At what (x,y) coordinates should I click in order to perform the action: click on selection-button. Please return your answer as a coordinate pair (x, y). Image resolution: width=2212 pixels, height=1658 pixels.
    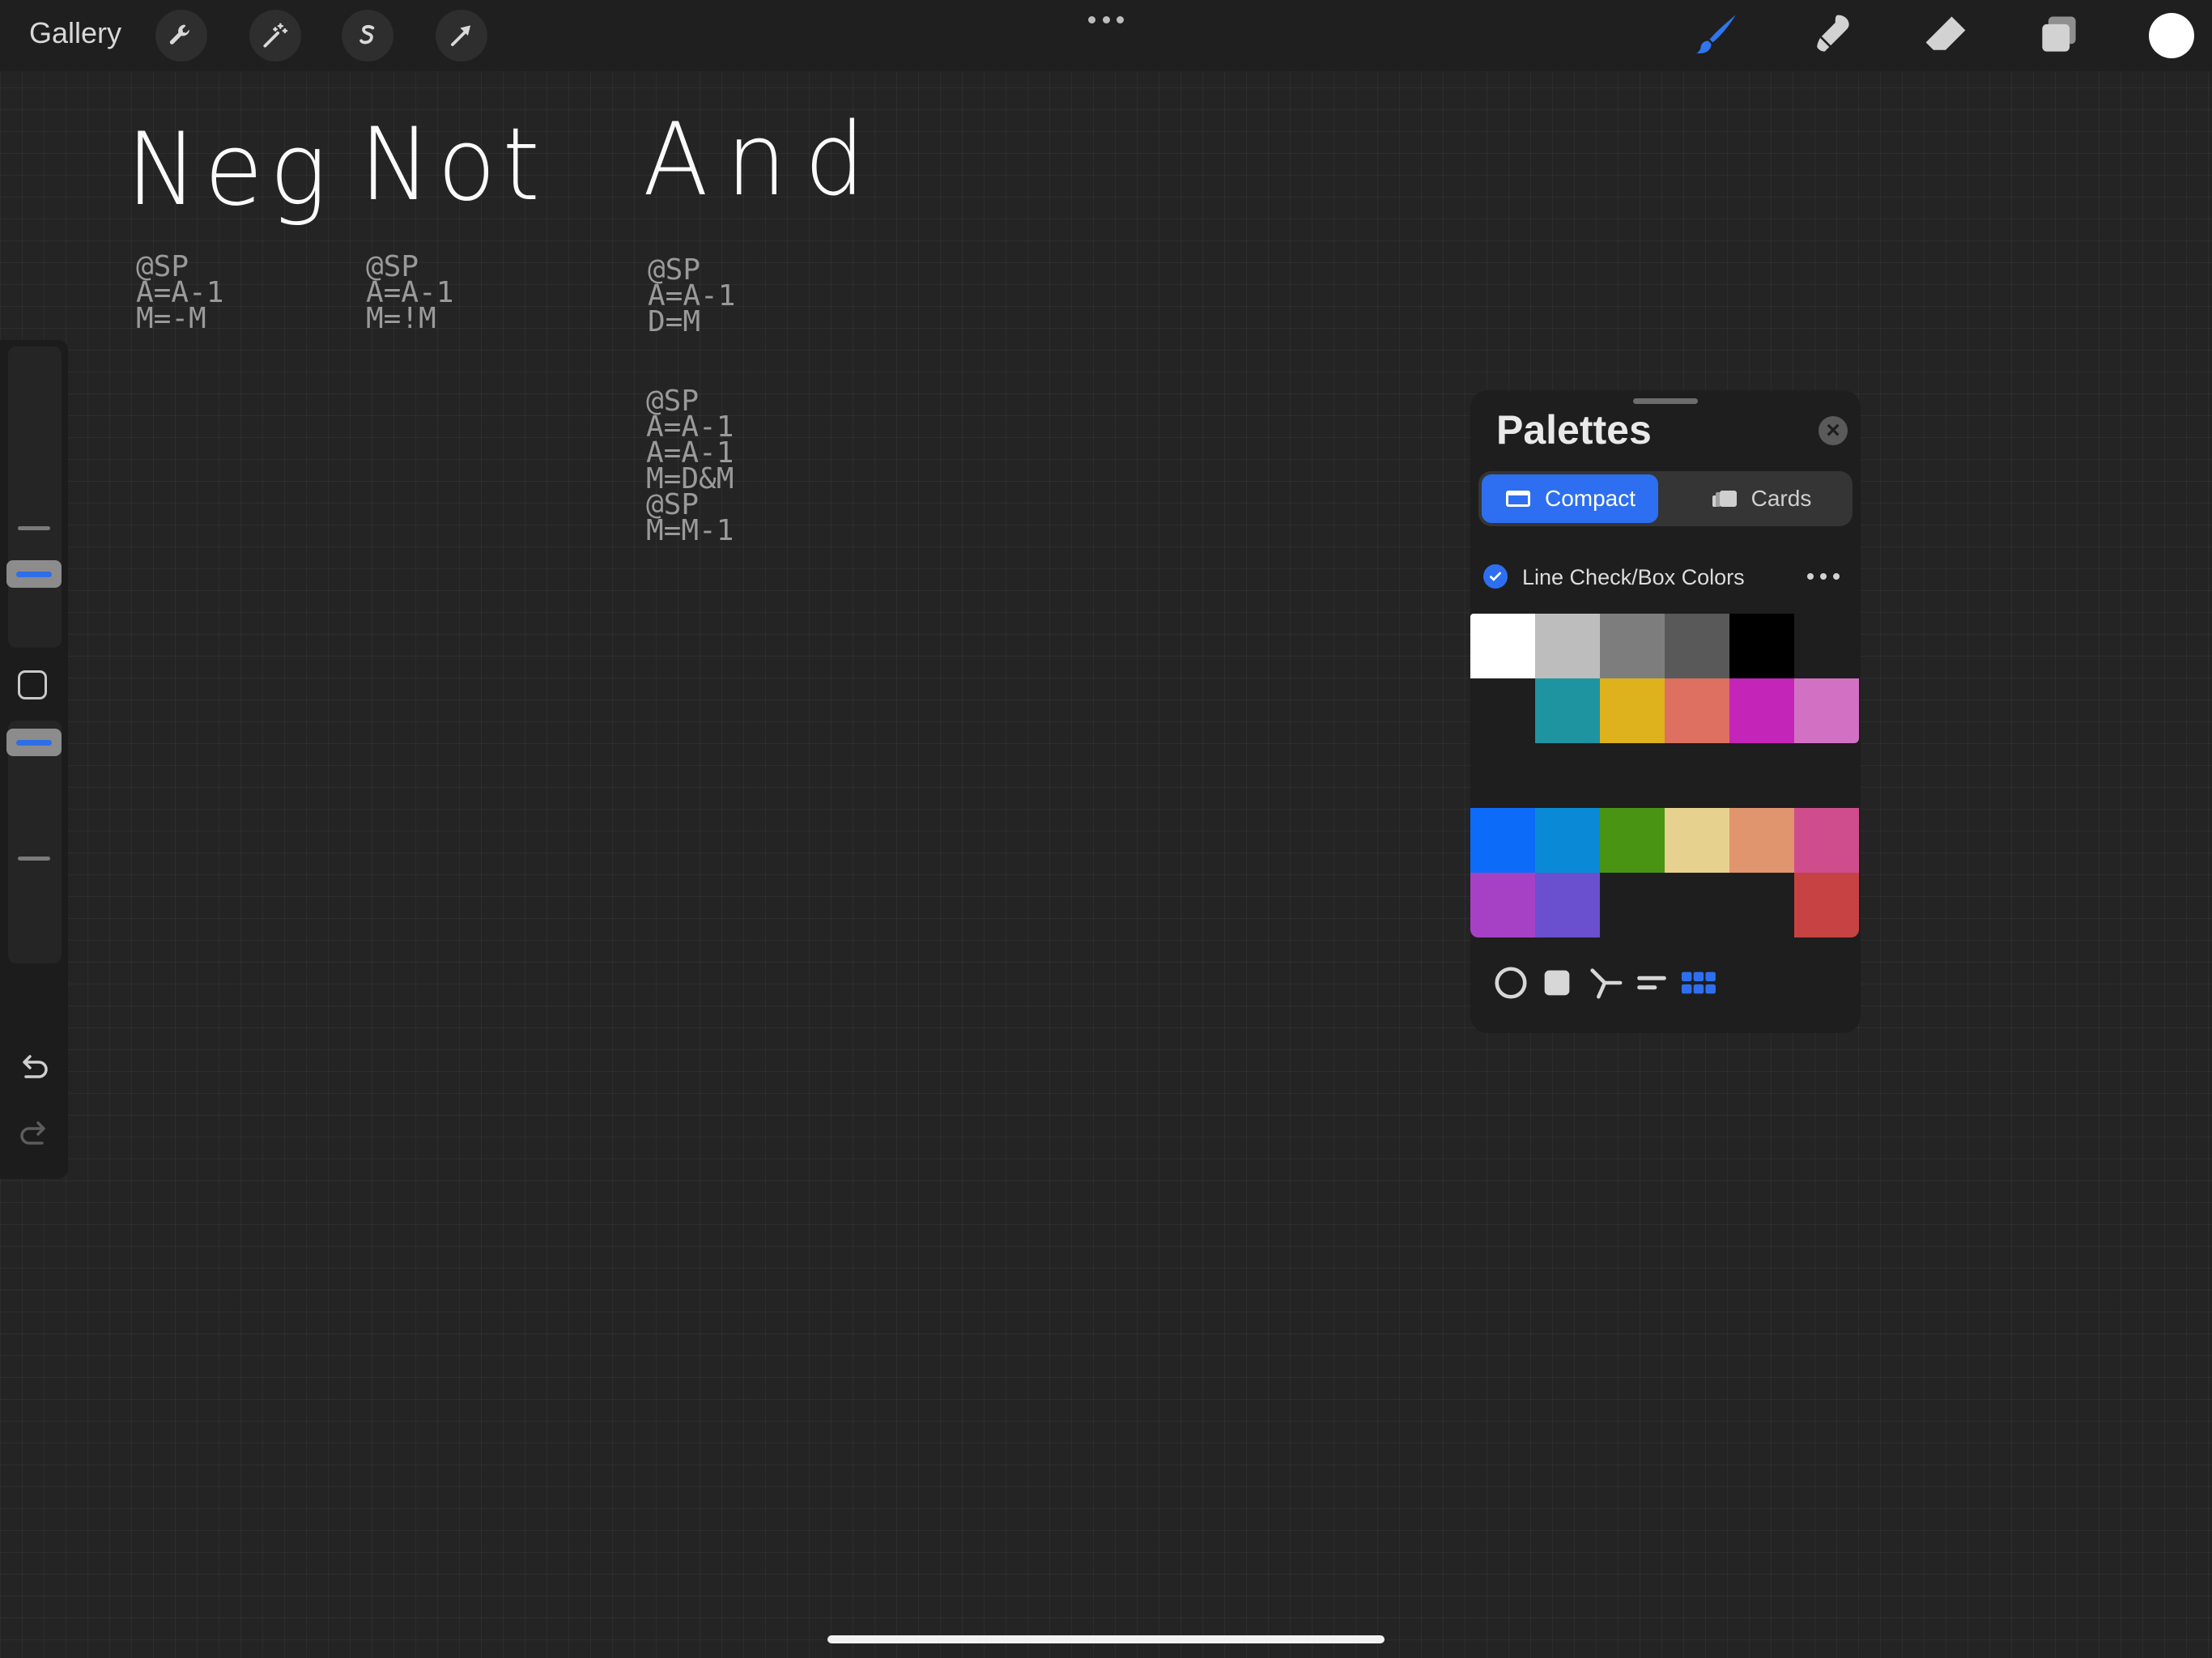
    Looking at the image, I should click on (368, 36).